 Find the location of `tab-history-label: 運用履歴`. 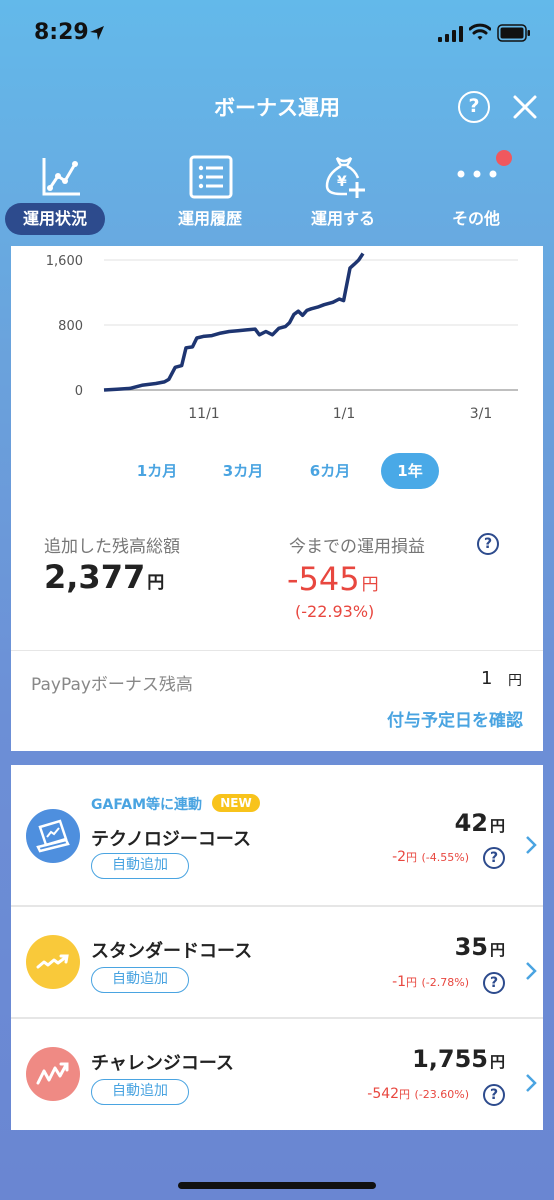

tab-history-label: 運用履歴 is located at coordinates (209, 218).